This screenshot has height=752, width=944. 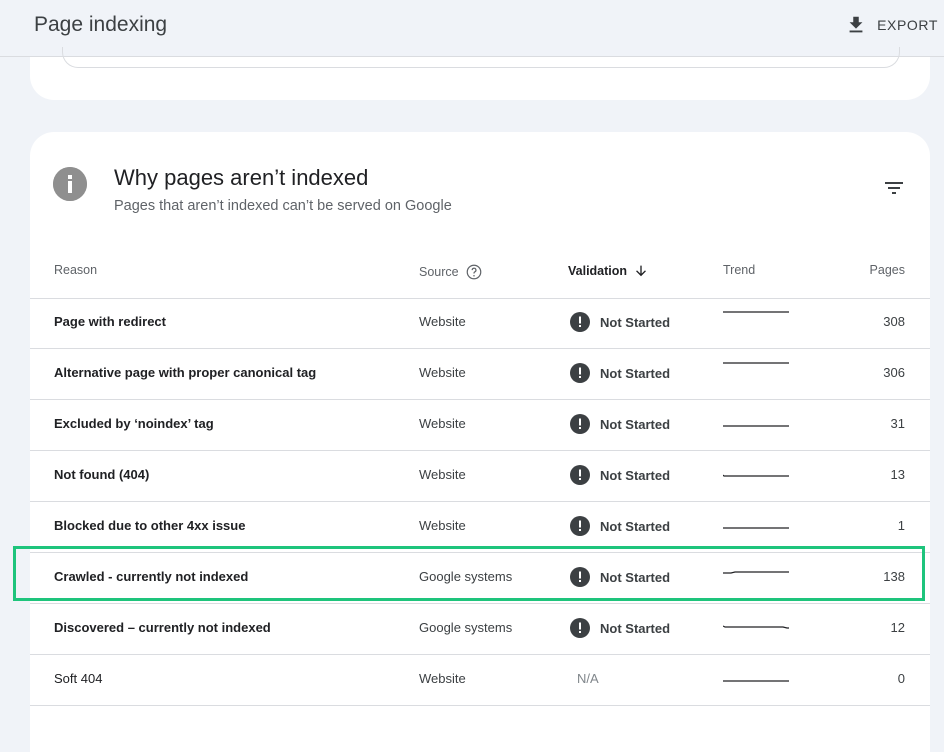 What do you see at coordinates (894, 321) in the screenshot?
I see `pages-cell: 308` at bounding box center [894, 321].